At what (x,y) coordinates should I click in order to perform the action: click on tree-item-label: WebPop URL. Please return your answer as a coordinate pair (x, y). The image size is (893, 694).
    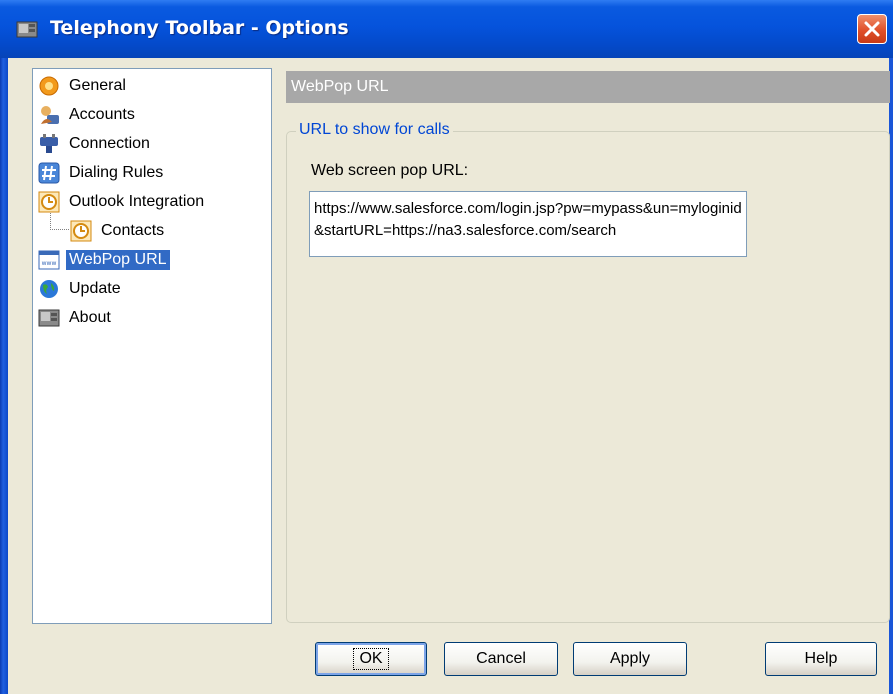
    Looking at the image, I should click on (118, 260).